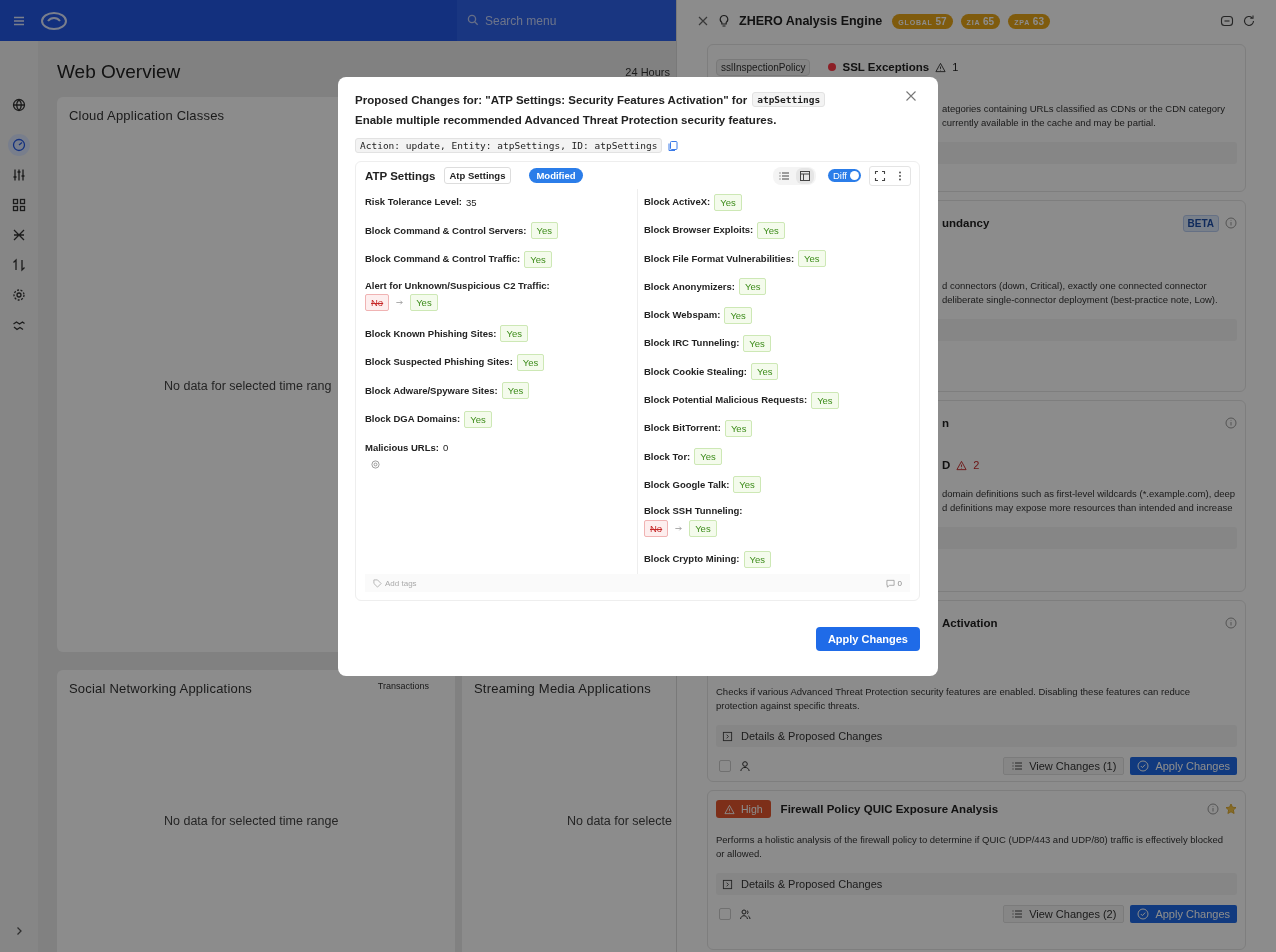  Describe the element at coordinates (1080, 300) in the screenshot. I see `finding-description: deliberate single-connector deployment (best-practice note, Low).` at that location.